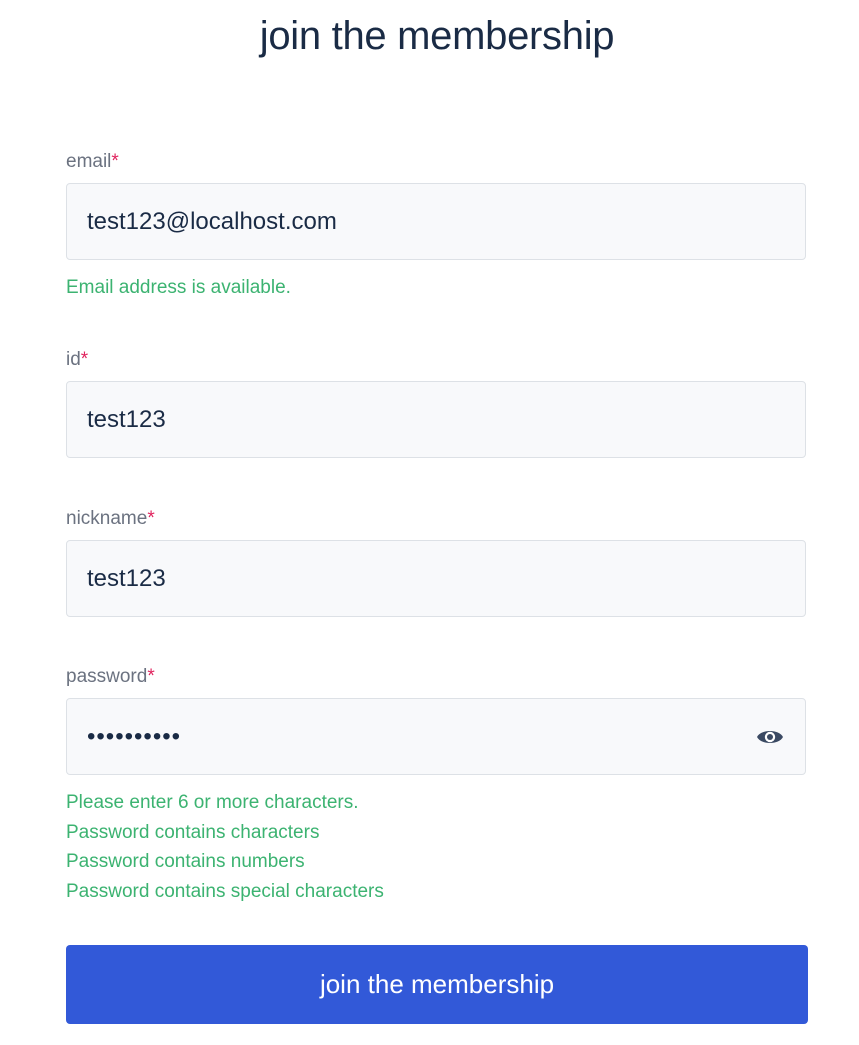  I want to click on id-label: id*, so click(77, 360).